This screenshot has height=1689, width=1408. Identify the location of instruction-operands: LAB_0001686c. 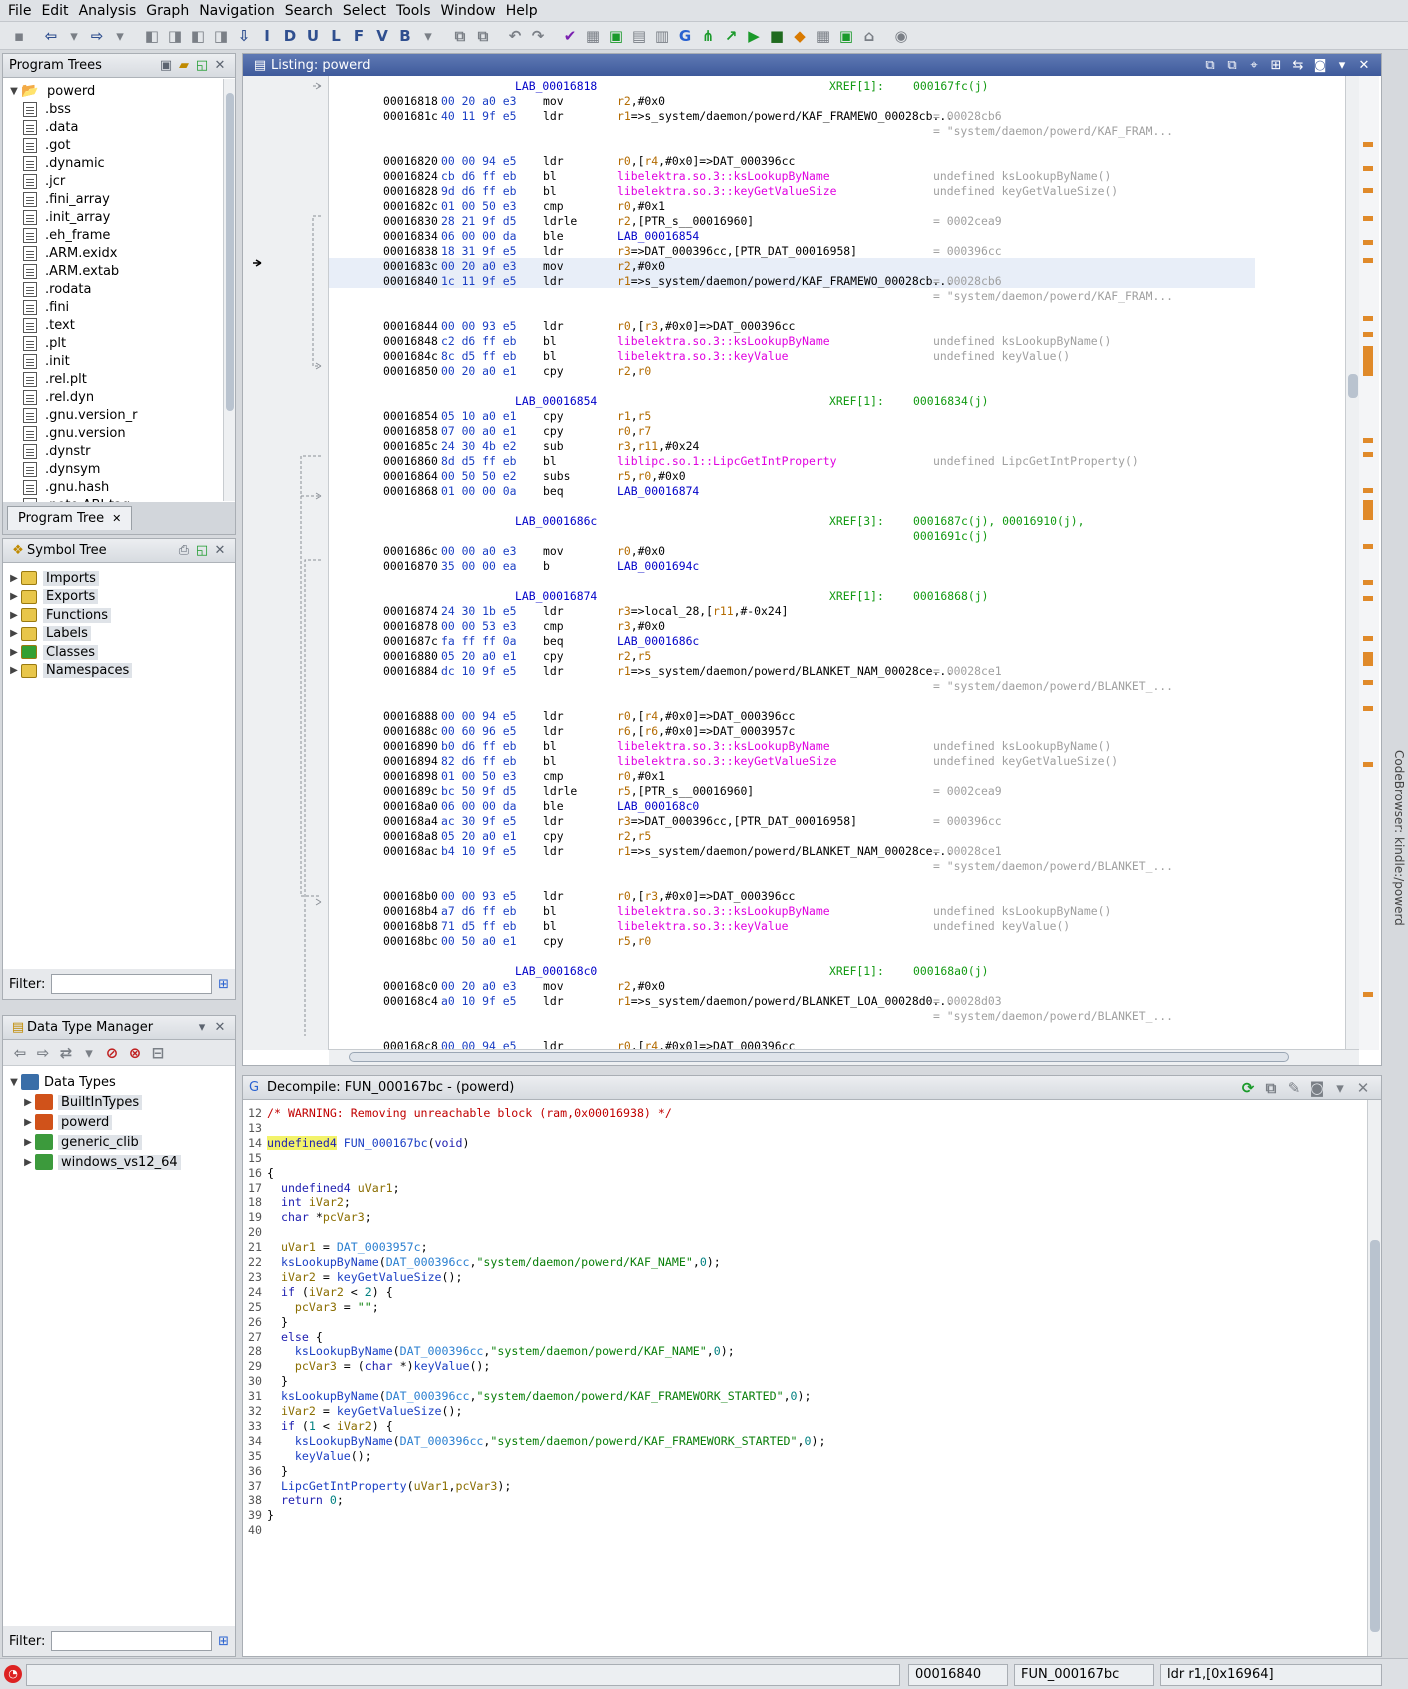
(658, 641).